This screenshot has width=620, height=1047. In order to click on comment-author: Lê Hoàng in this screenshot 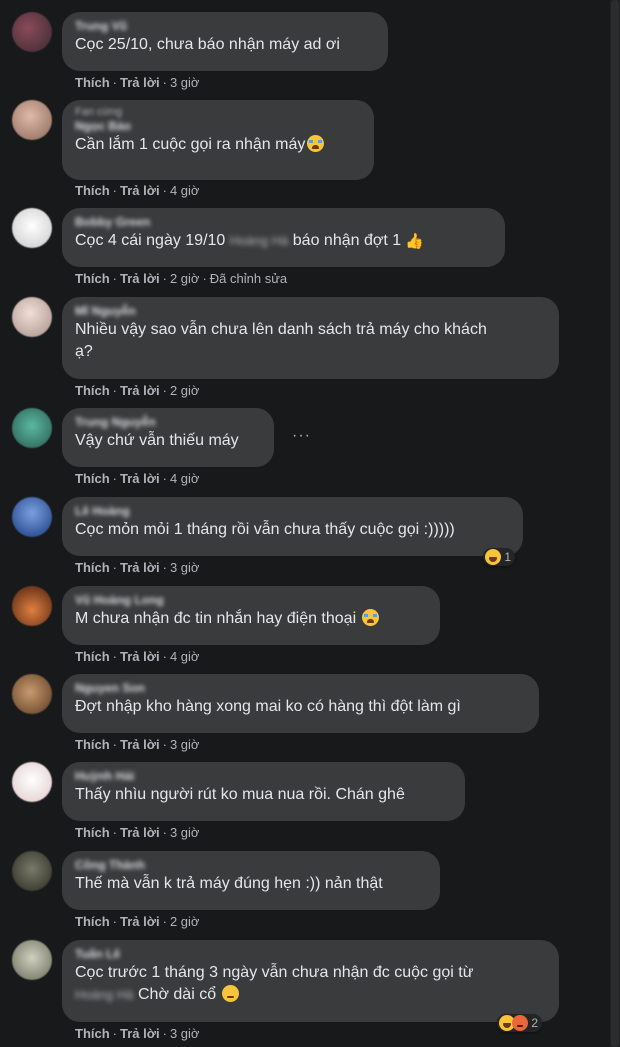, I will do `click(292, 511)`.